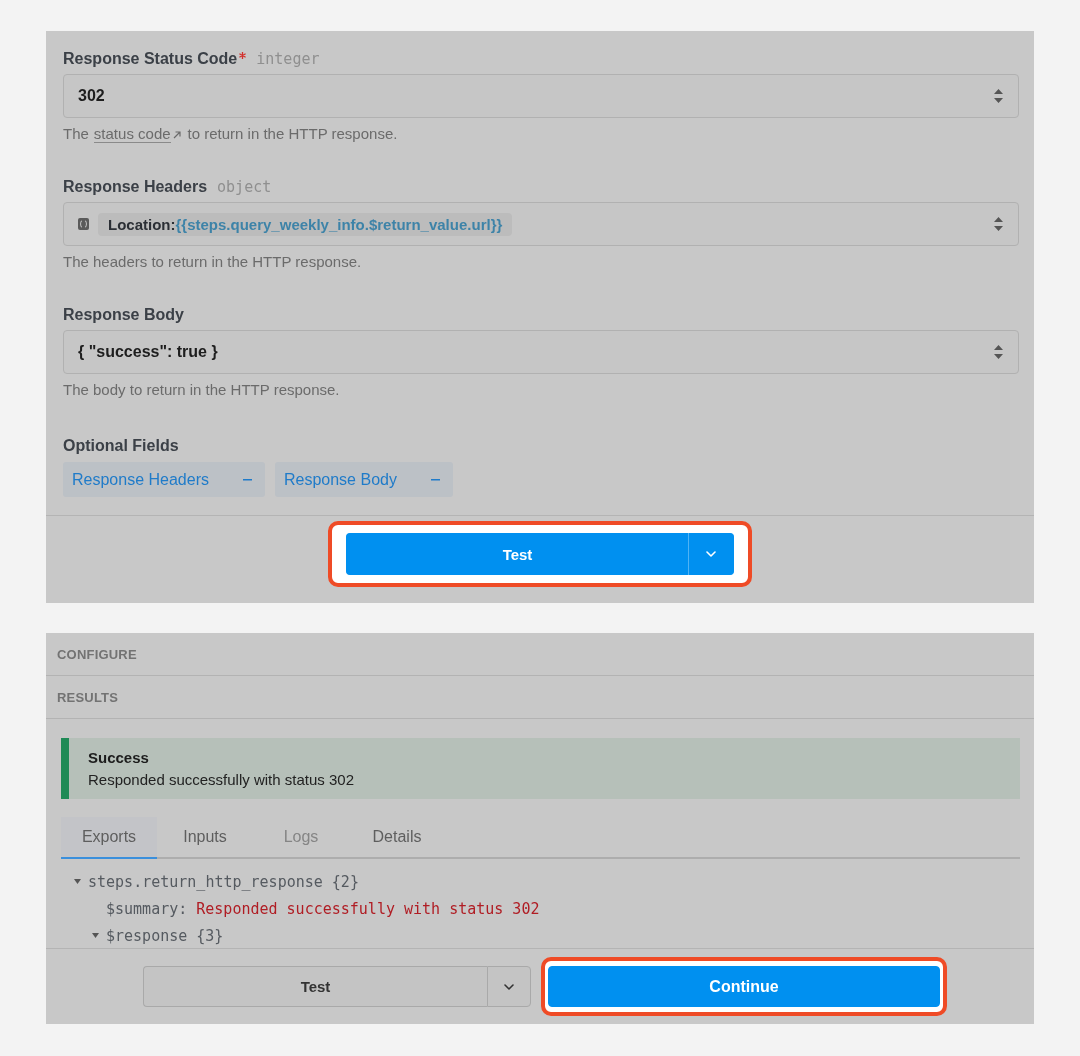 The height and width of the screenshot is (1056, 1080). What do you see at coordinates (541, 96) in the screenshot?
I see `select-field: 302` at bounding box center [541, 96].